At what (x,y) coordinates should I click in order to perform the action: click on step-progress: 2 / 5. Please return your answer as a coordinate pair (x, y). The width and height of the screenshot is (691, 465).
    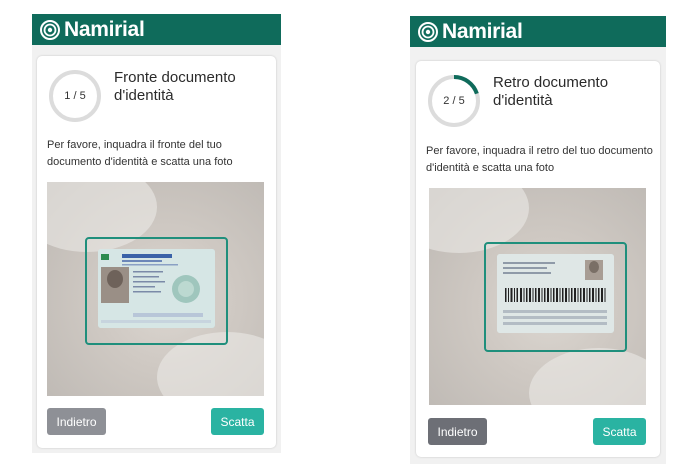
    Looking at the image, I should click on (454, 101).